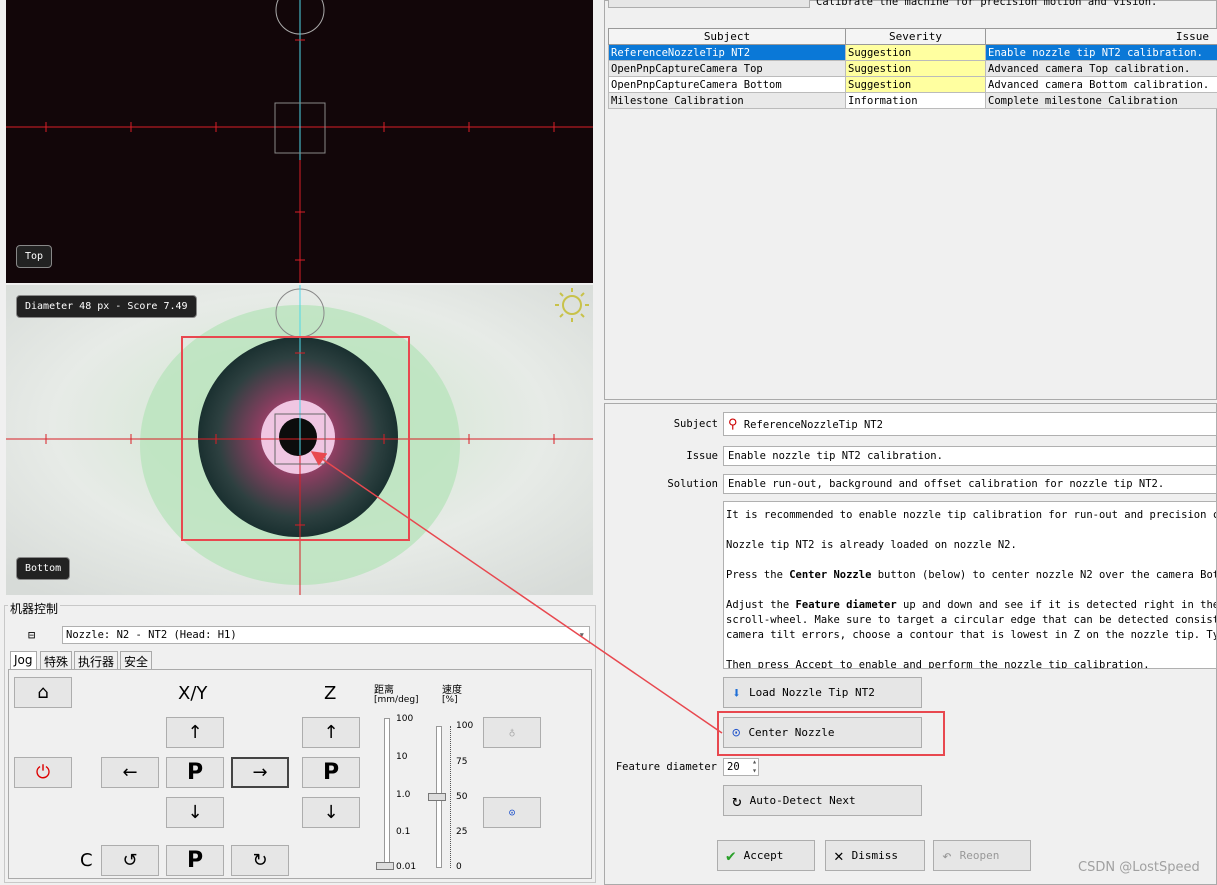  I want to click on issue-field: Enable nozzle tip NT2 calibration., so click(970, 456).